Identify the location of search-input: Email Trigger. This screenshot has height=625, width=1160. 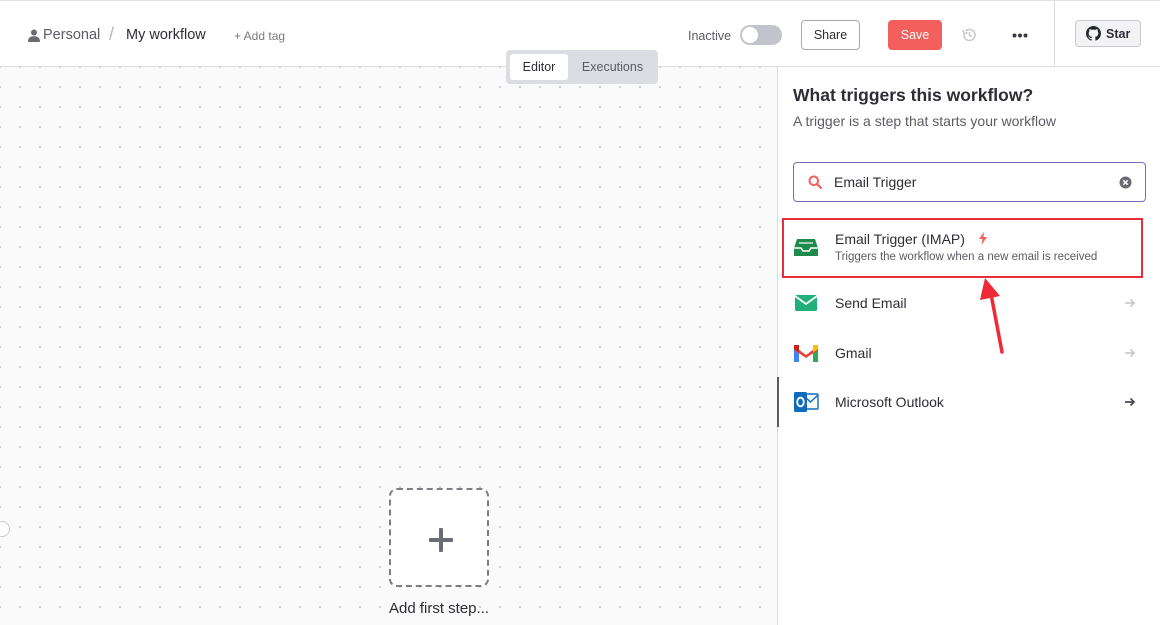
(969, 182).